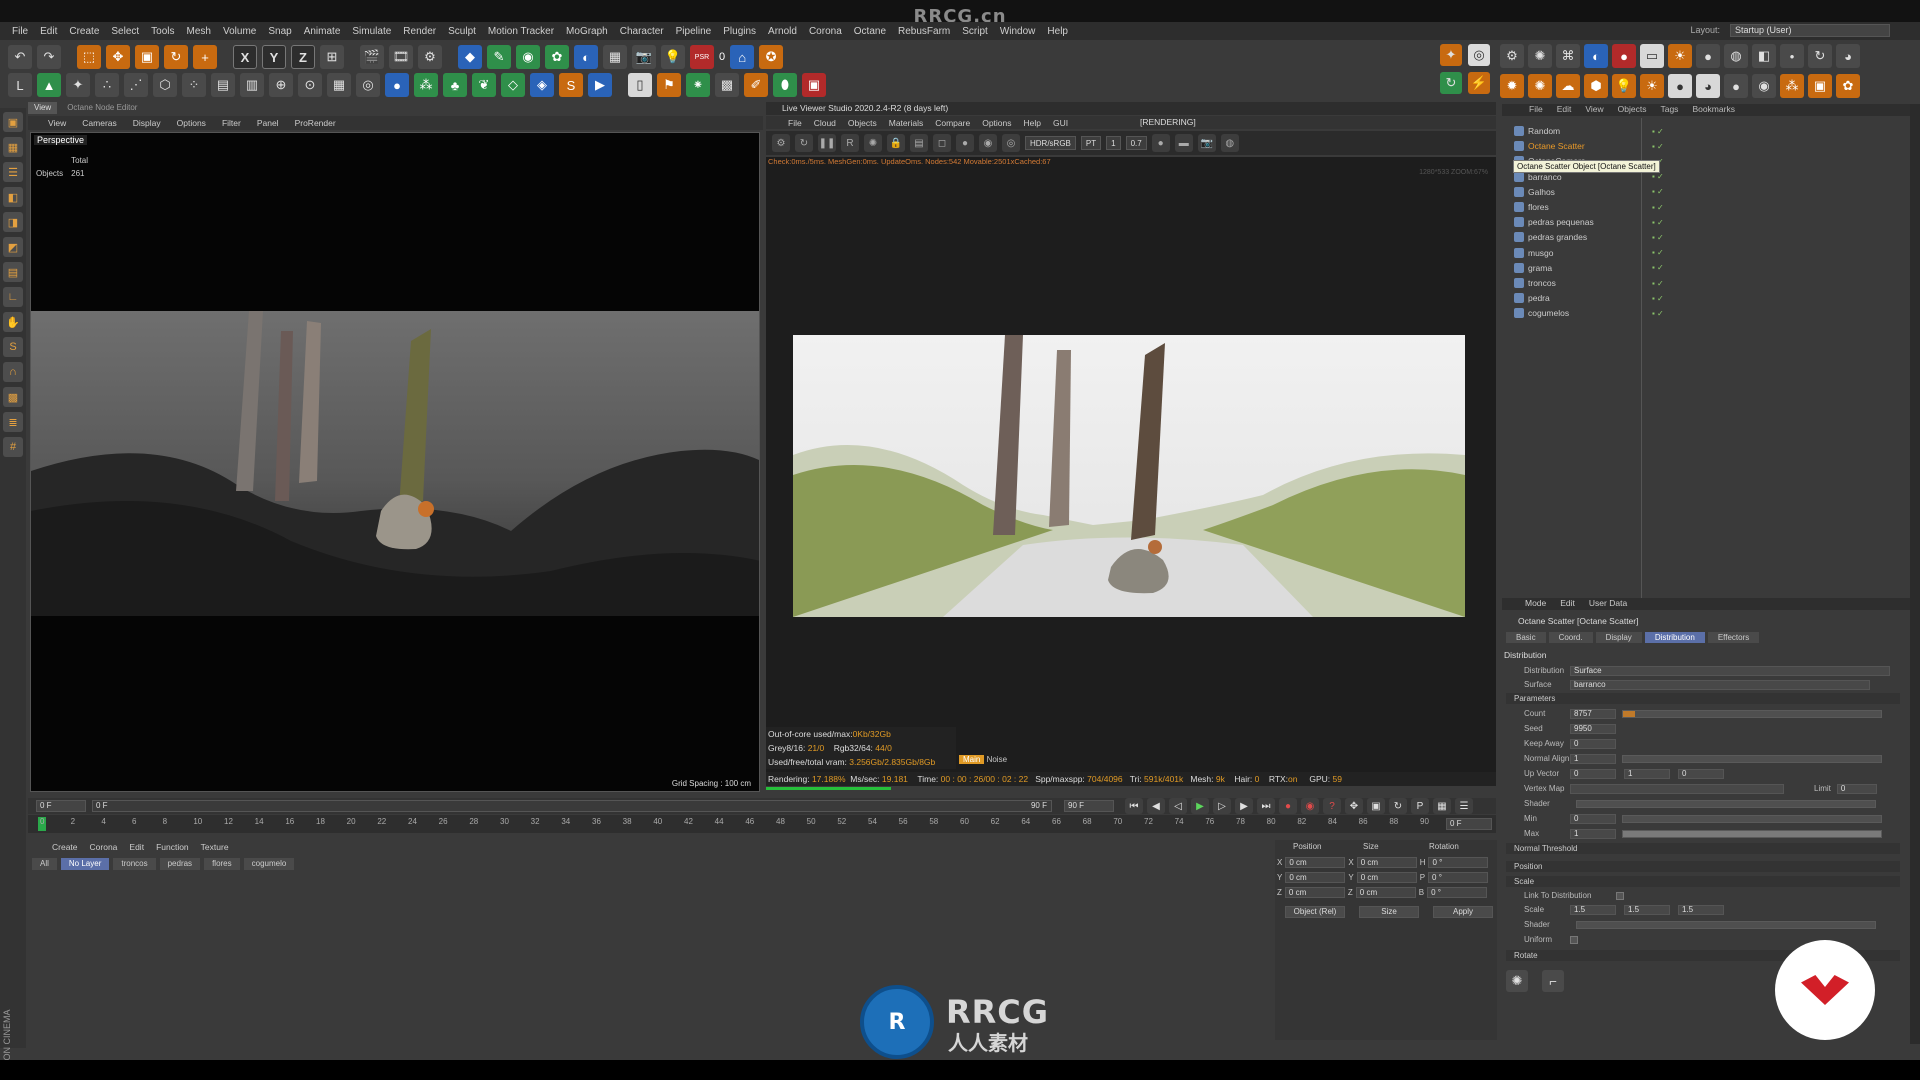  What do you see at coordinates (1160, 143) in the screenshot?
I see `clay-icon: ●` at bounding box center [1160, 143].